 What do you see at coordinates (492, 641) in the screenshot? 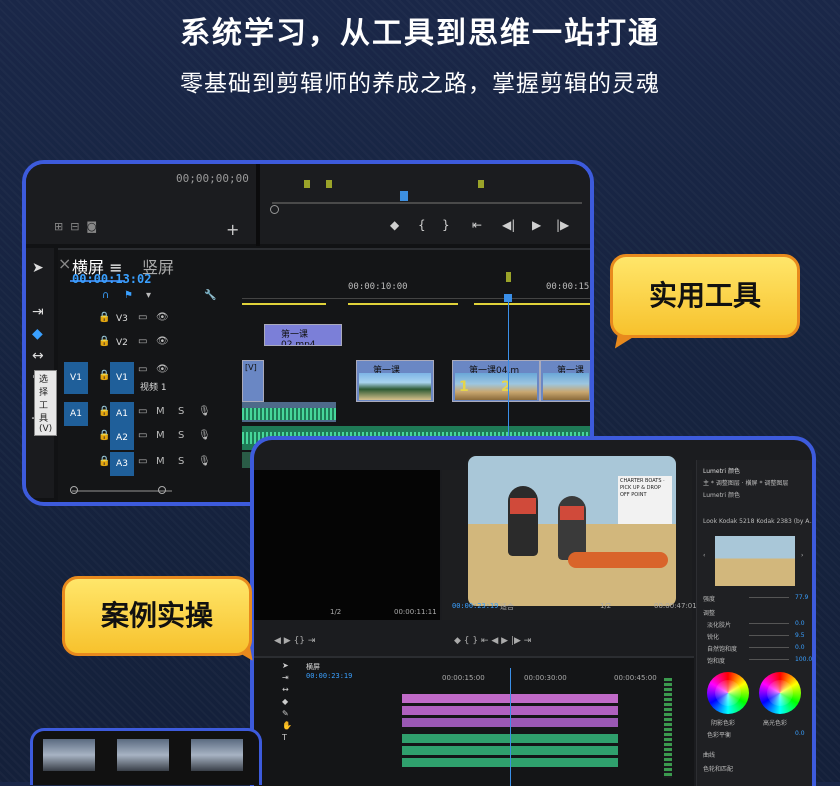
I see `program-transport: ◆ { } ⇤ ◀ ▶ |▶ ⇥` at bounding box center [492, 641].